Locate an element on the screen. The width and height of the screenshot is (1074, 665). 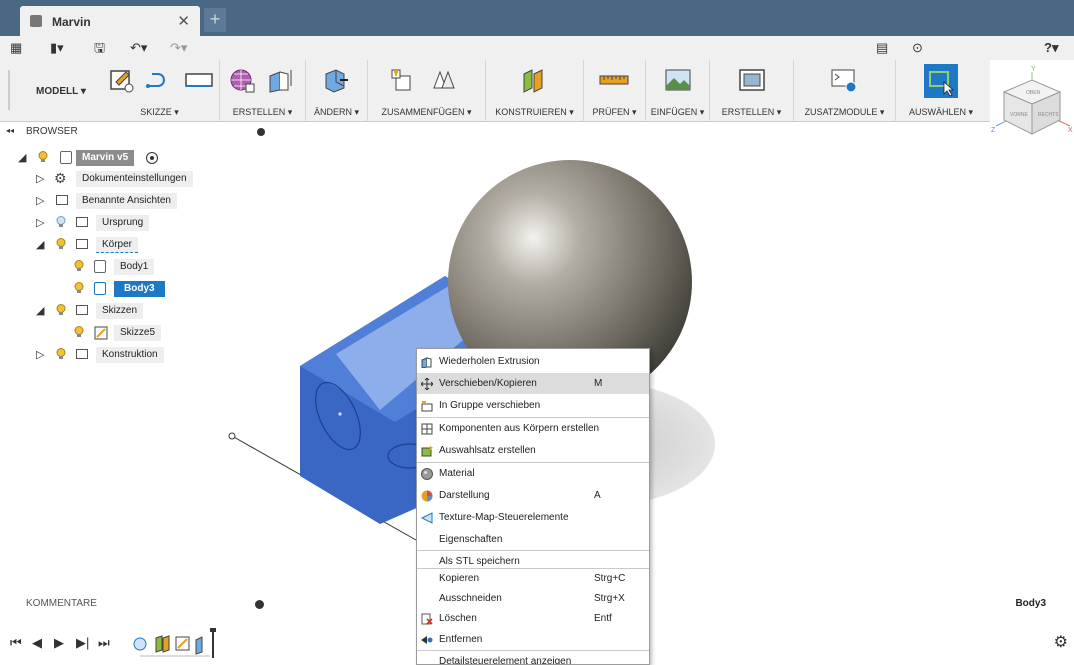
selection-status: Body3 is located at coordinates (1030, 603).